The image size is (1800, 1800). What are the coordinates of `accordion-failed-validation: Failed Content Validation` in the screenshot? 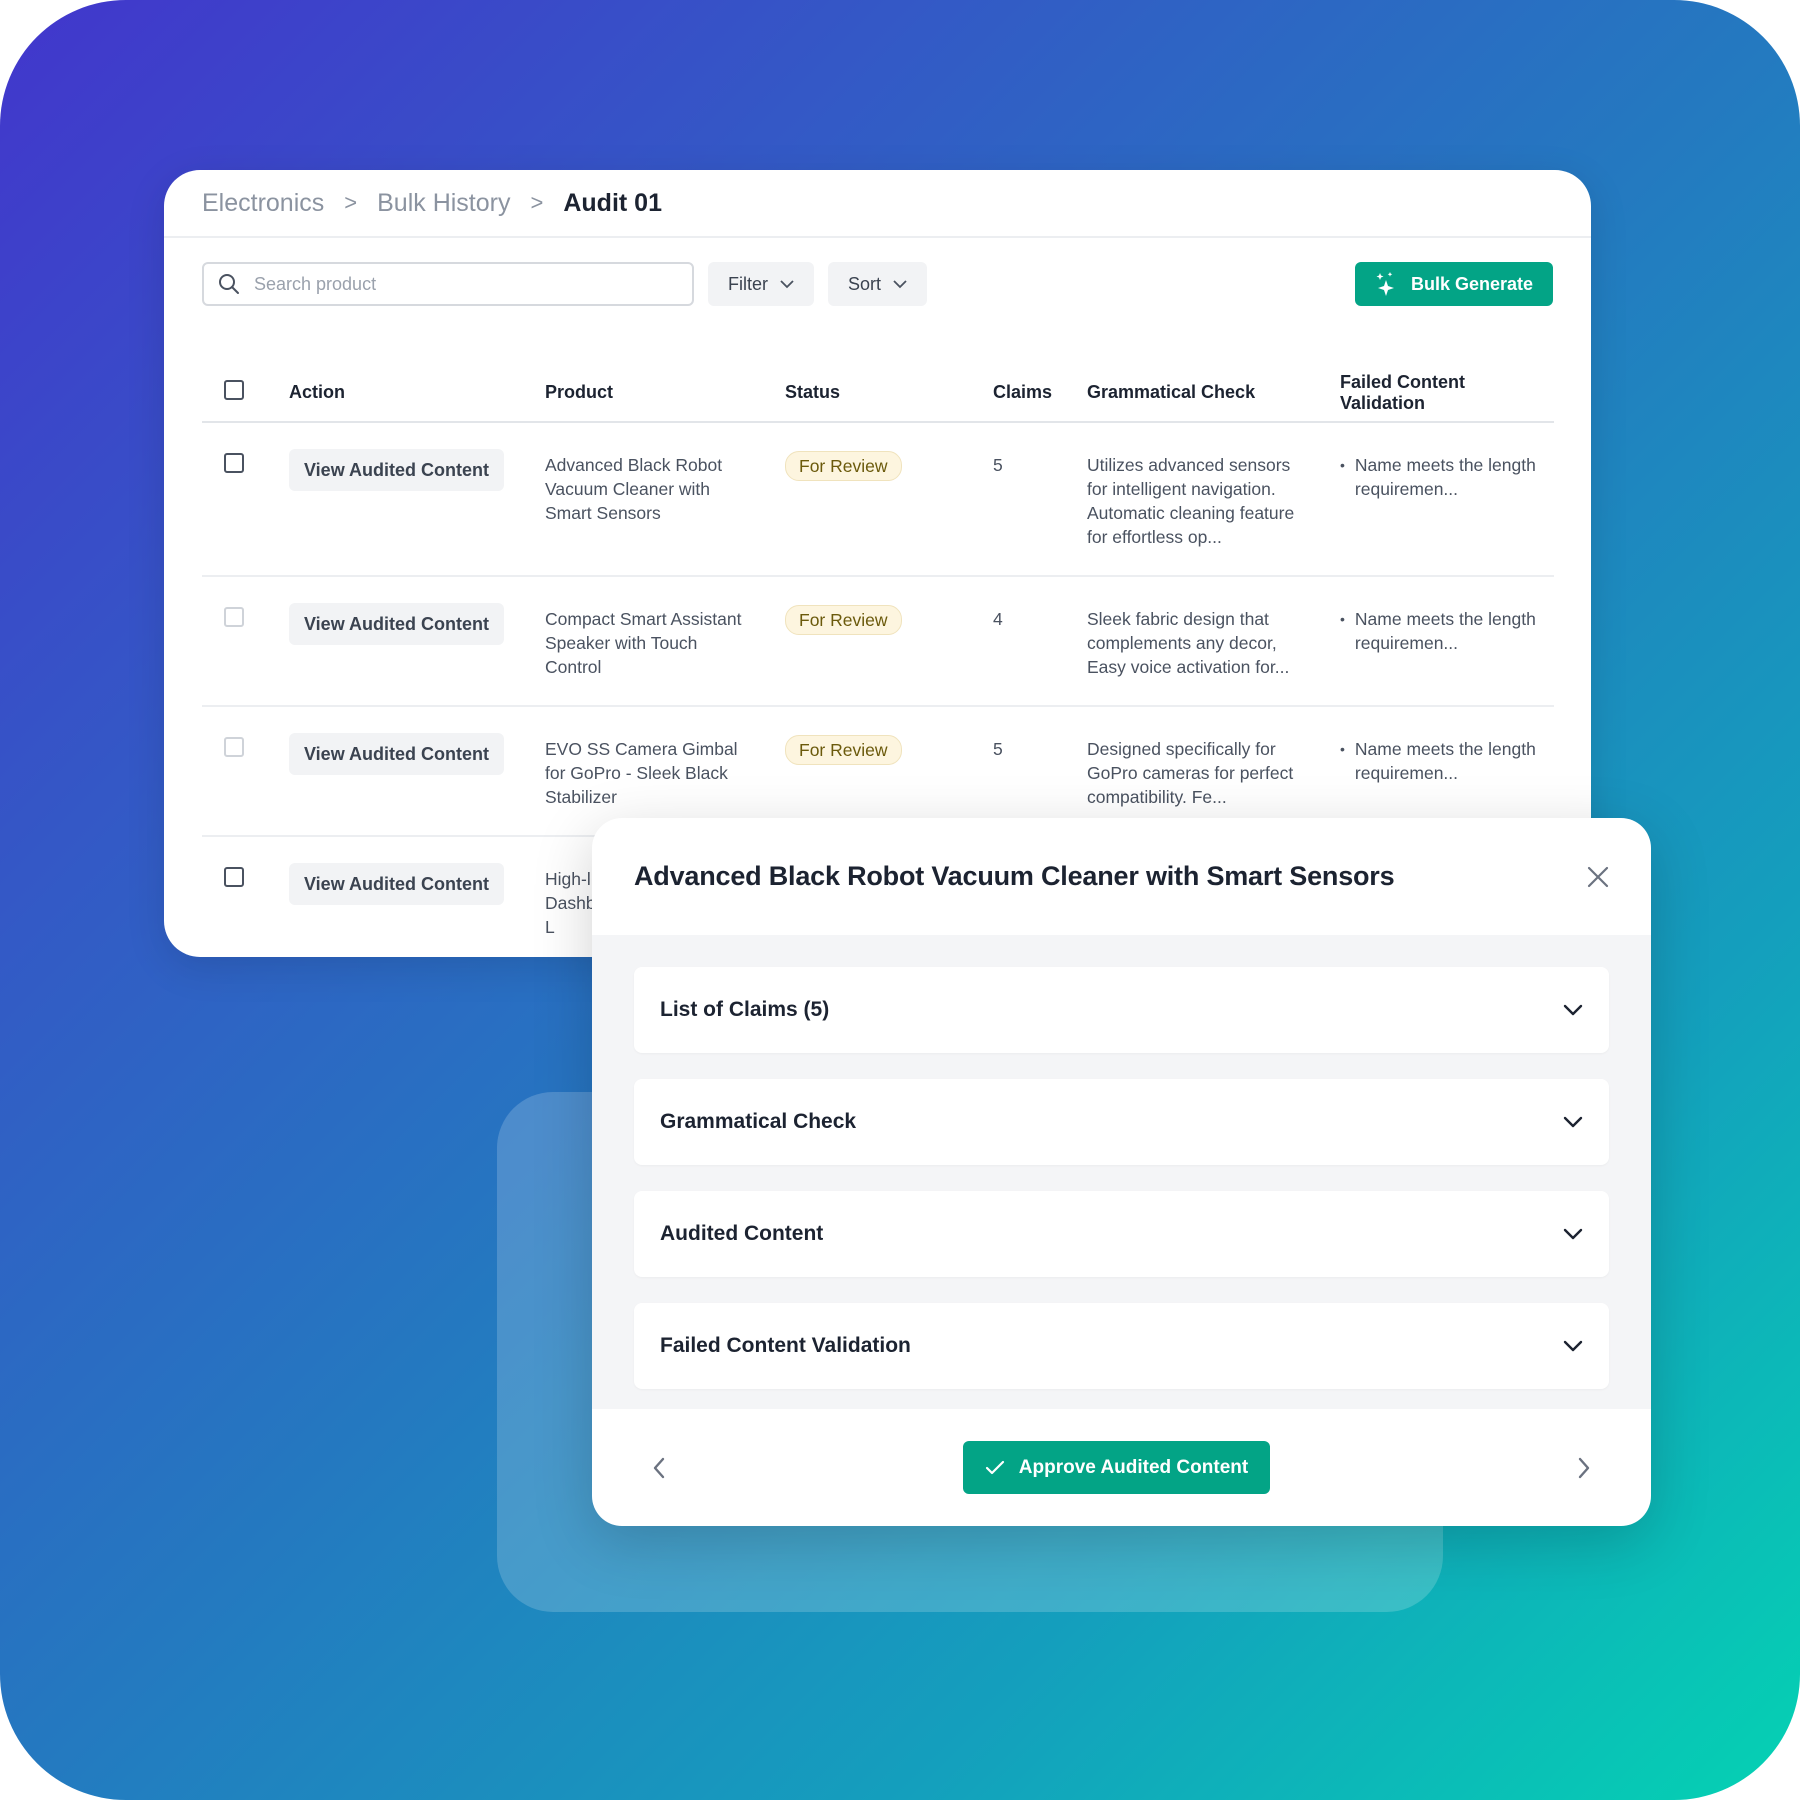 It's located at (1121, 1346).